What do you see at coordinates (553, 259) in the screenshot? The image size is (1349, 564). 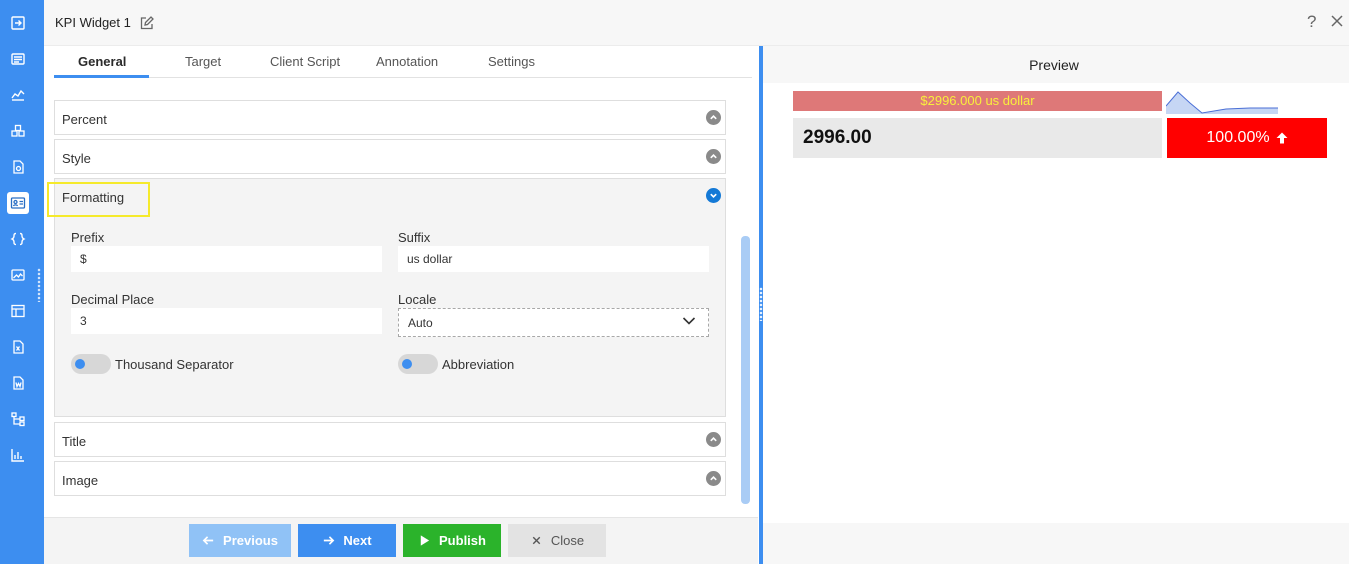 I see `suffix-input: us dollar` at bounding box center [553, 259].